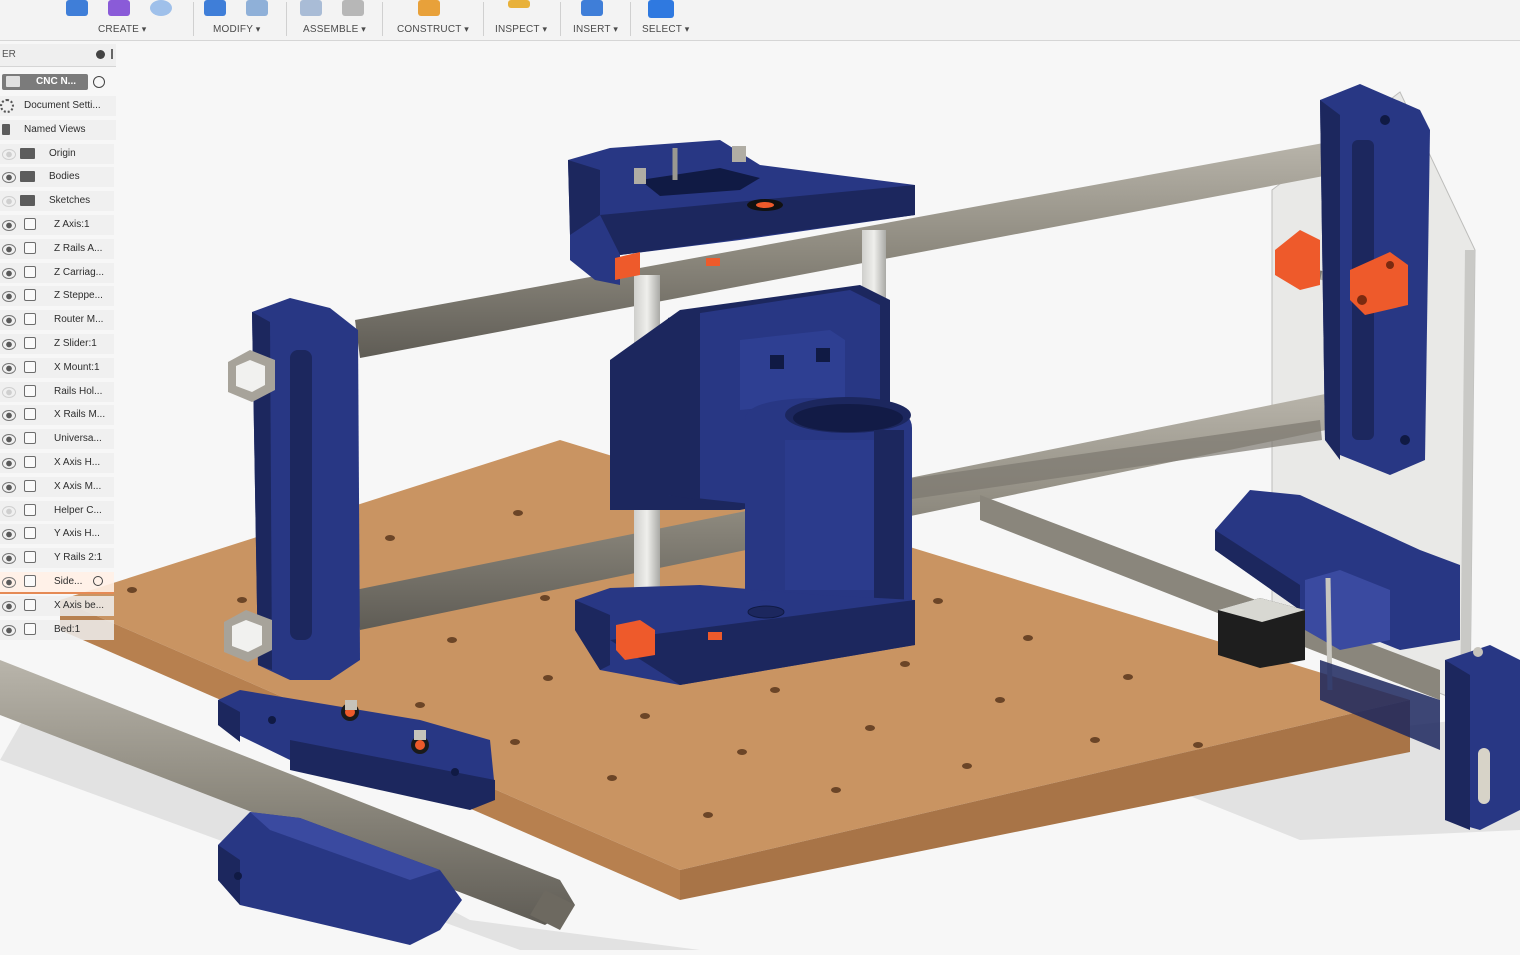 The height and width of the screenshot is (955, 1520). I want to click on collapse-icon, so click(100, 54).